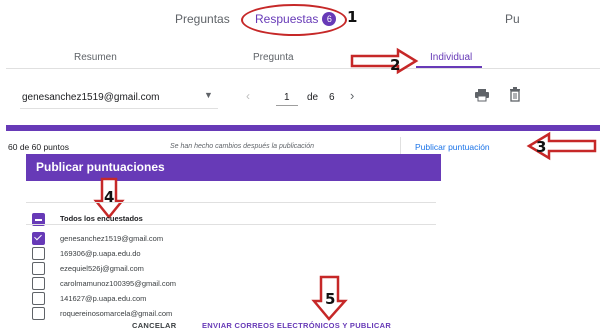  What do you see at coordinates (231, 202) in the screenshot?
I see `dialog-divider-top` at bounding box center [231, 202].